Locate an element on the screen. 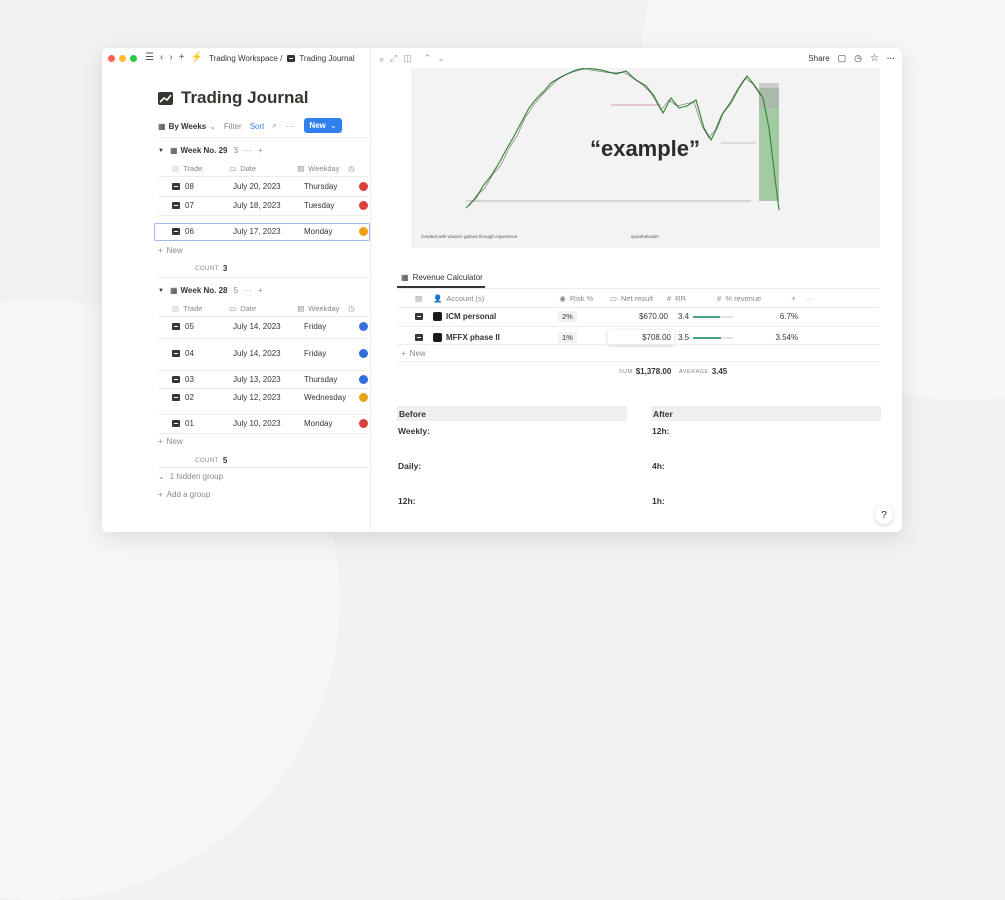  double-chevron-right-icon: » is located at coordinates (381, 59).